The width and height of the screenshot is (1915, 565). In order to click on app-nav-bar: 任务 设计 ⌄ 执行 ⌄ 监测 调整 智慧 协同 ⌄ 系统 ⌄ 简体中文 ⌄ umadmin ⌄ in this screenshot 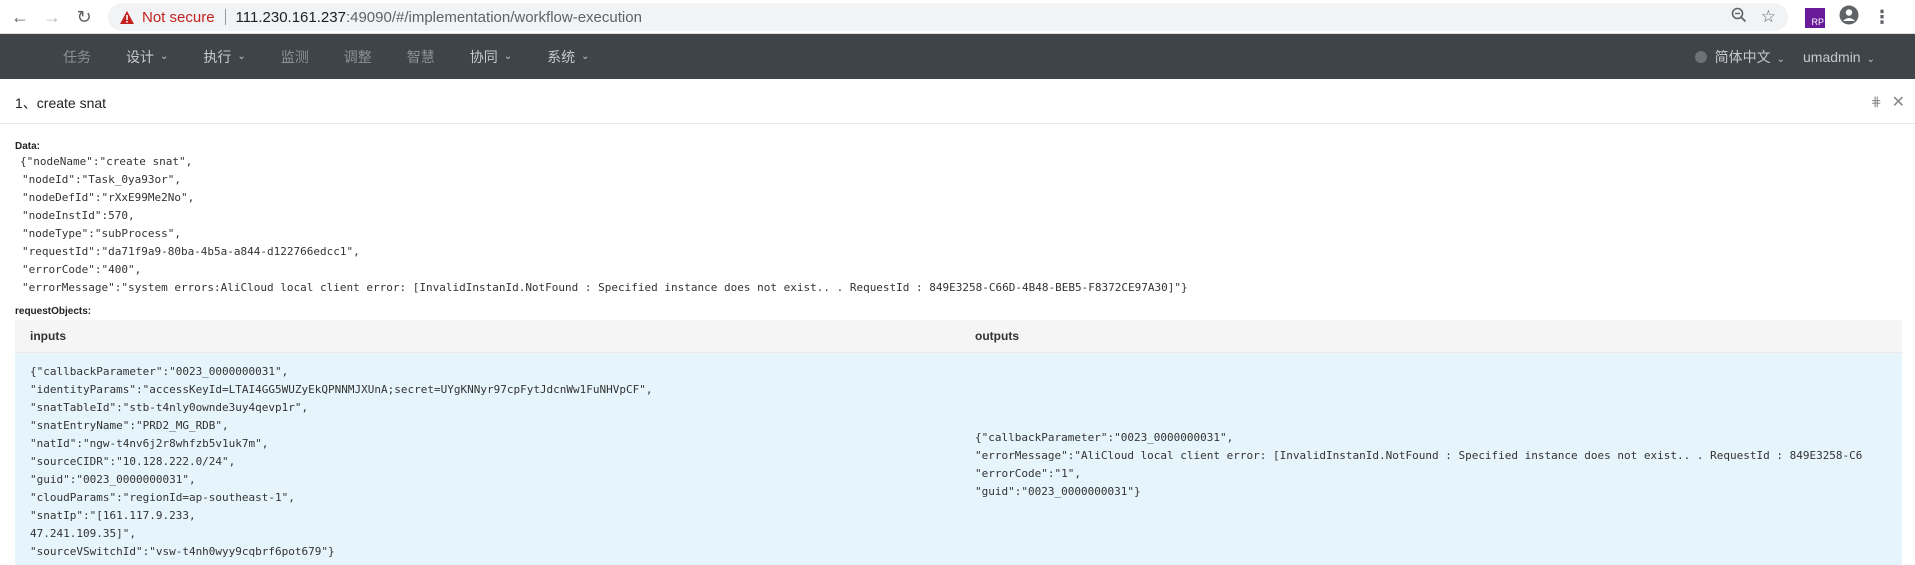, I will do `click(957, 56)`.